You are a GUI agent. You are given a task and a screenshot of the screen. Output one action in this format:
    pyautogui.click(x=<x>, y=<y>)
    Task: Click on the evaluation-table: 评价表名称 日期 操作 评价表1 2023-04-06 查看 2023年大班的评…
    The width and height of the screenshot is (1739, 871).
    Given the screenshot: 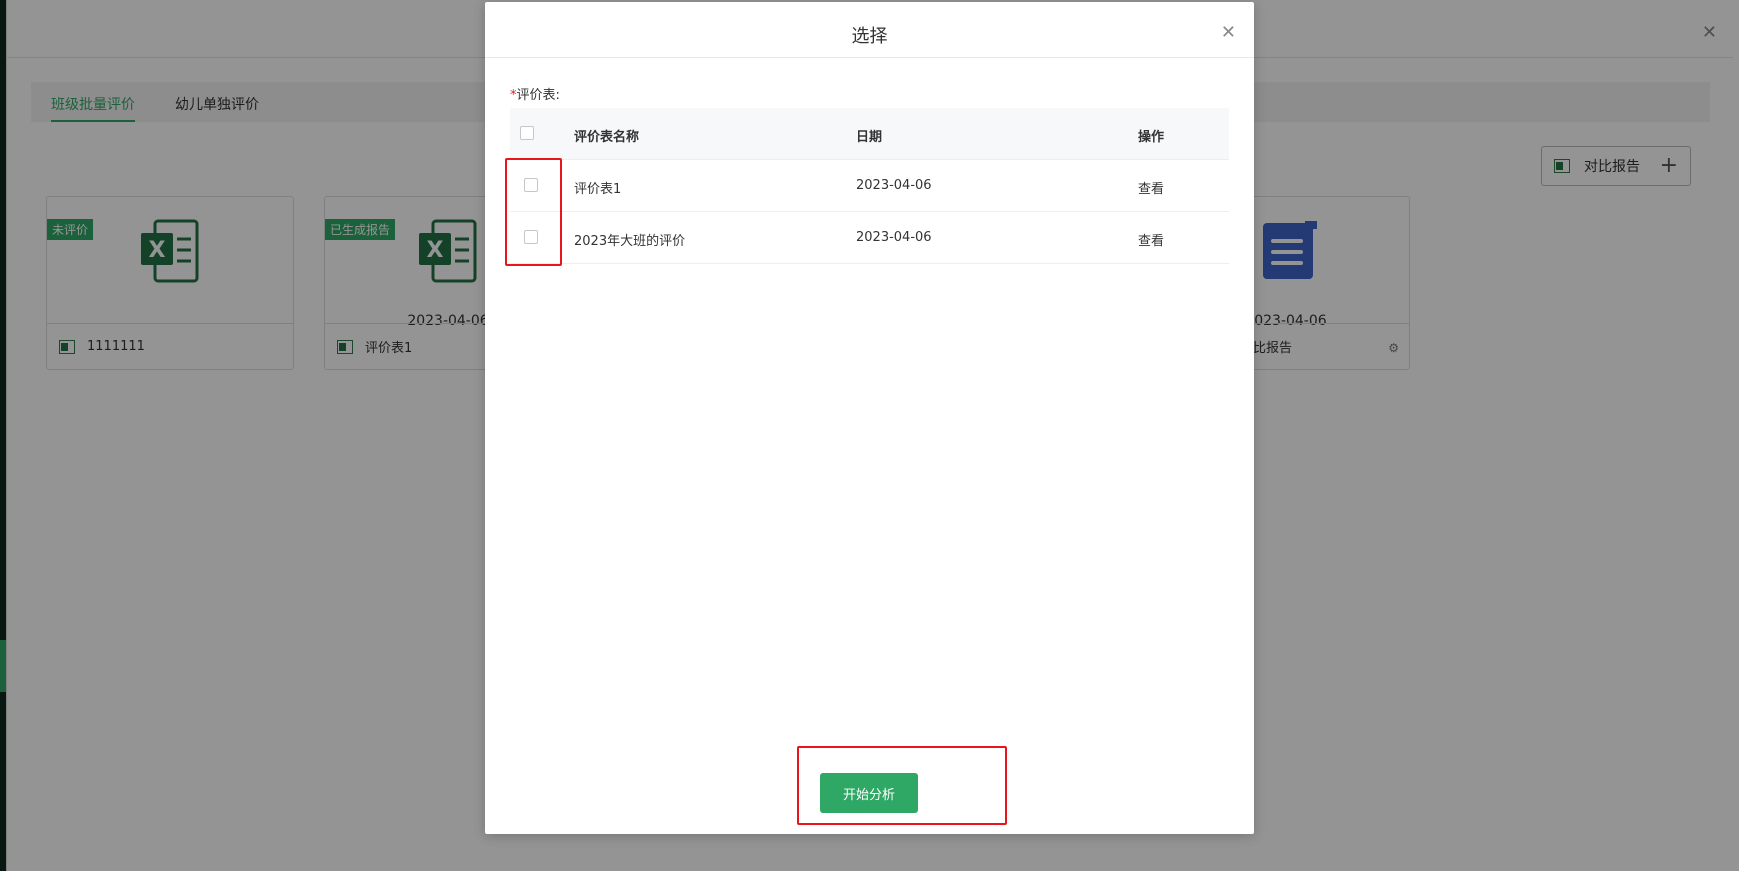 What is the action you would take?
    pyautogui.click(x=869, y=186)
    